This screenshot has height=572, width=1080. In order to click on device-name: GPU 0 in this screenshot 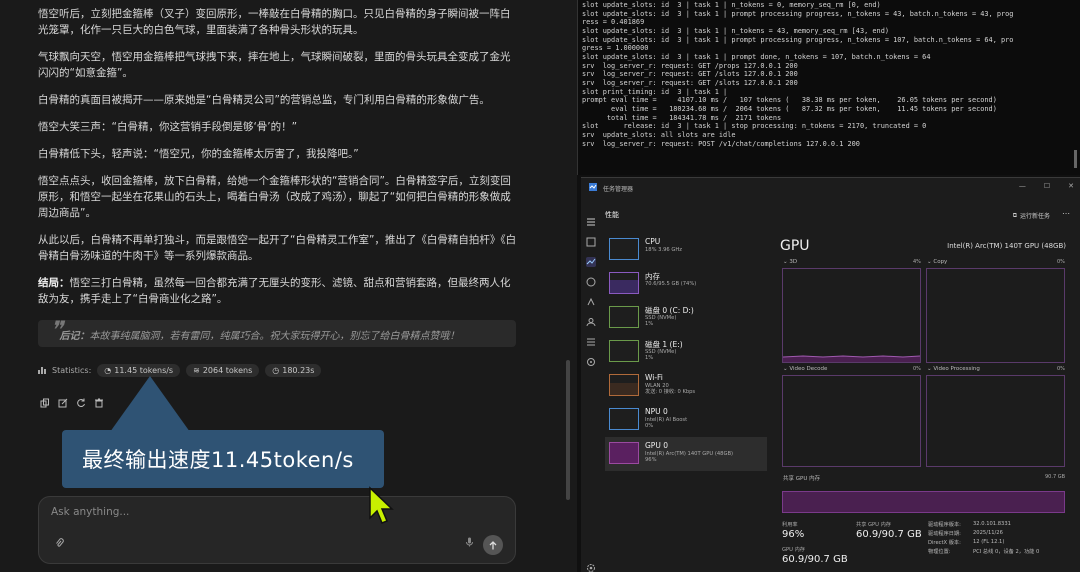, I will do `click(656, 445)`.